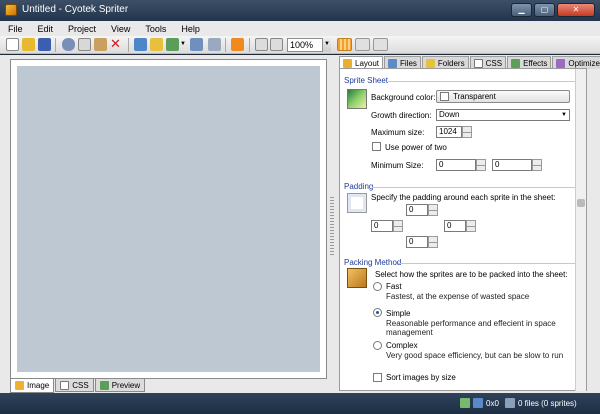 This screenshot has width=600, height=414. What do you see at coordinates (44, 44) in the screenshot?
I see `save-icon` at bounding box center [44, 44].